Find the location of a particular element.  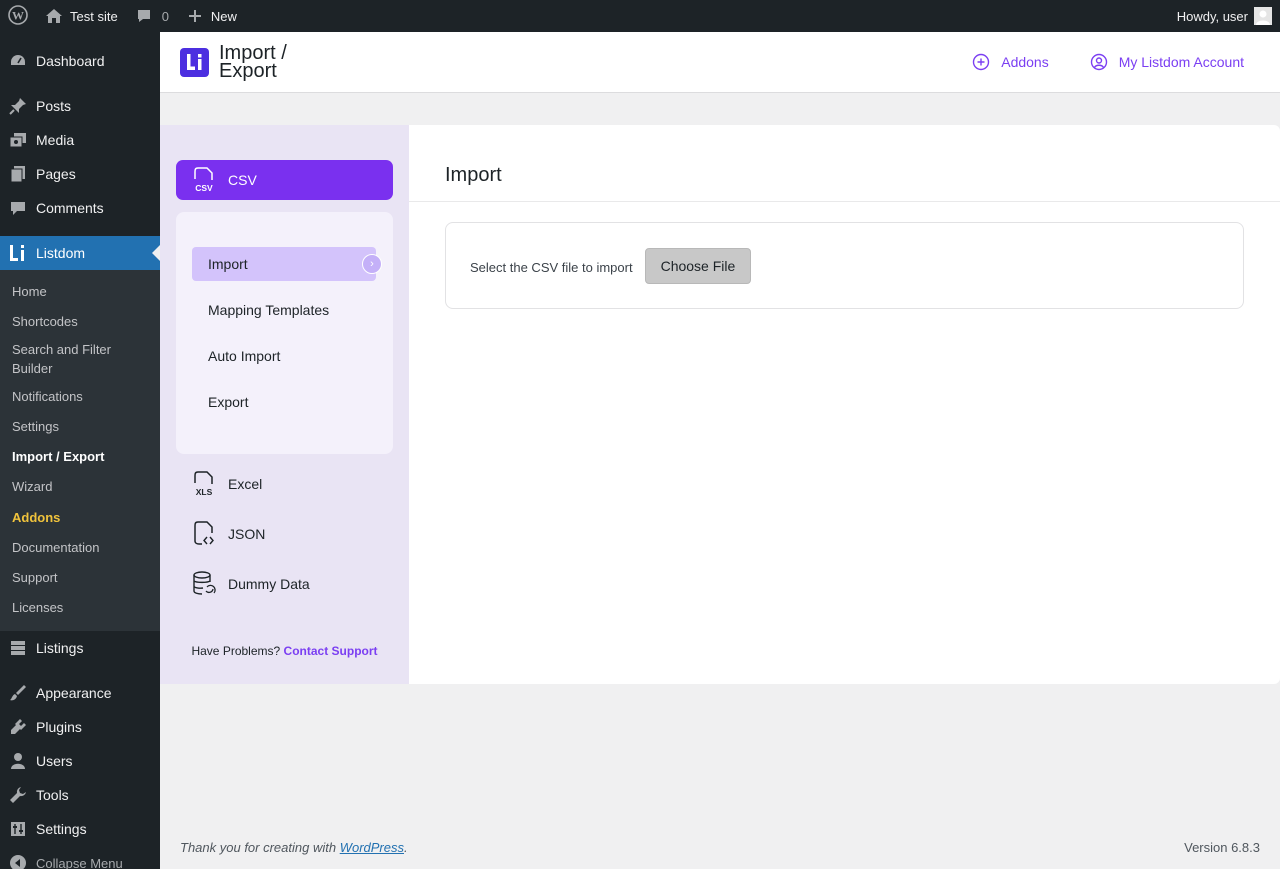

subtab-label: Mapping Templates is located at coordinates (269, 310).